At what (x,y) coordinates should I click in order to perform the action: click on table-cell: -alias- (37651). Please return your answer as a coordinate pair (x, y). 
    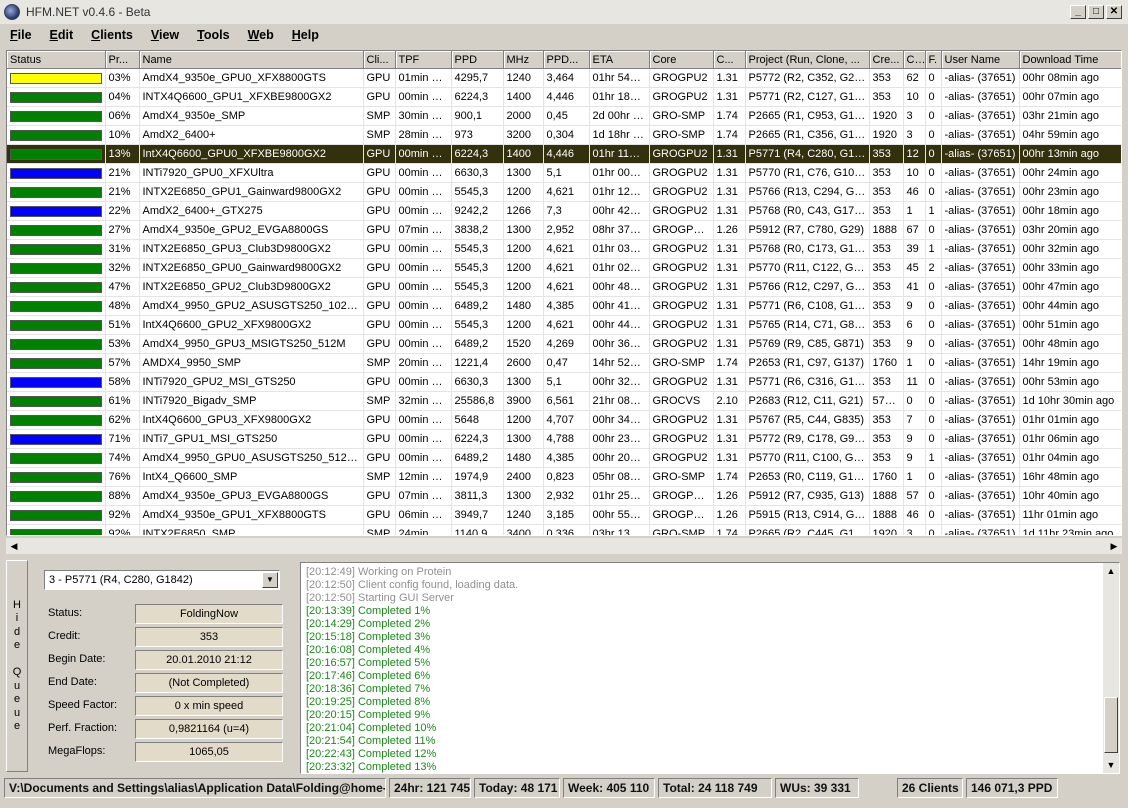
    Looking at the image, I should click on (980, 173).